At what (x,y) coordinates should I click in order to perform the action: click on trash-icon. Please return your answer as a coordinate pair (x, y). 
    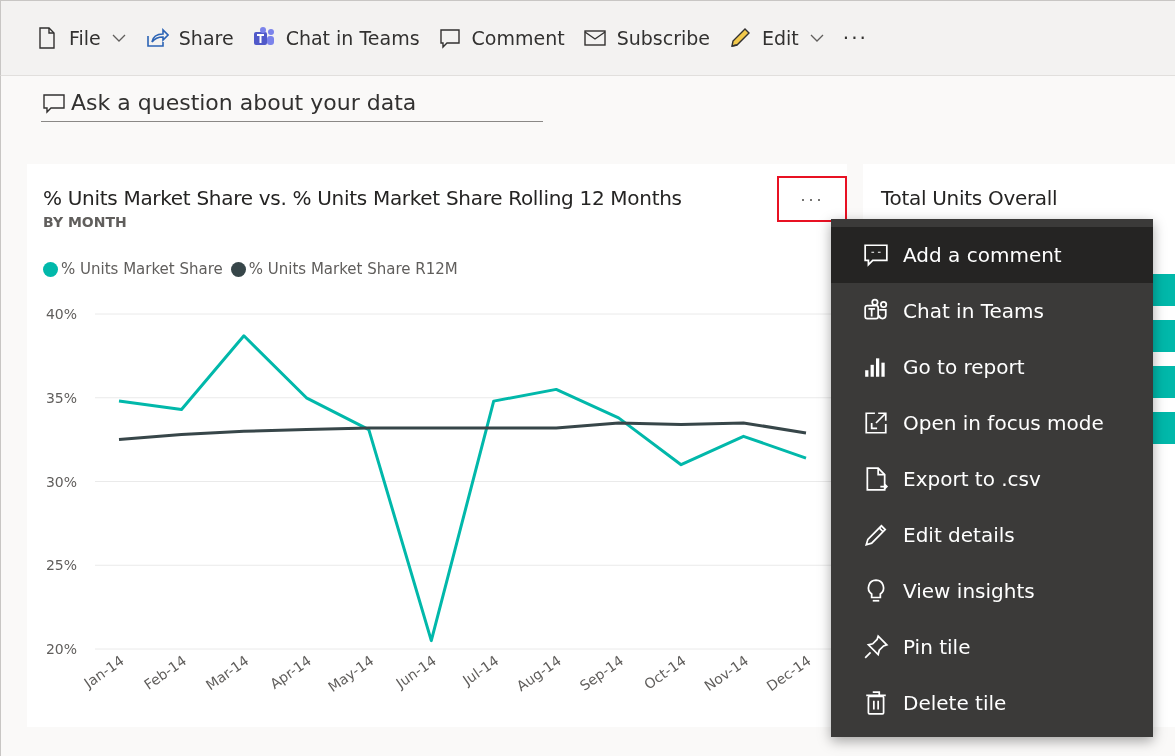
    Looking at the image, I should click on (876, 703).